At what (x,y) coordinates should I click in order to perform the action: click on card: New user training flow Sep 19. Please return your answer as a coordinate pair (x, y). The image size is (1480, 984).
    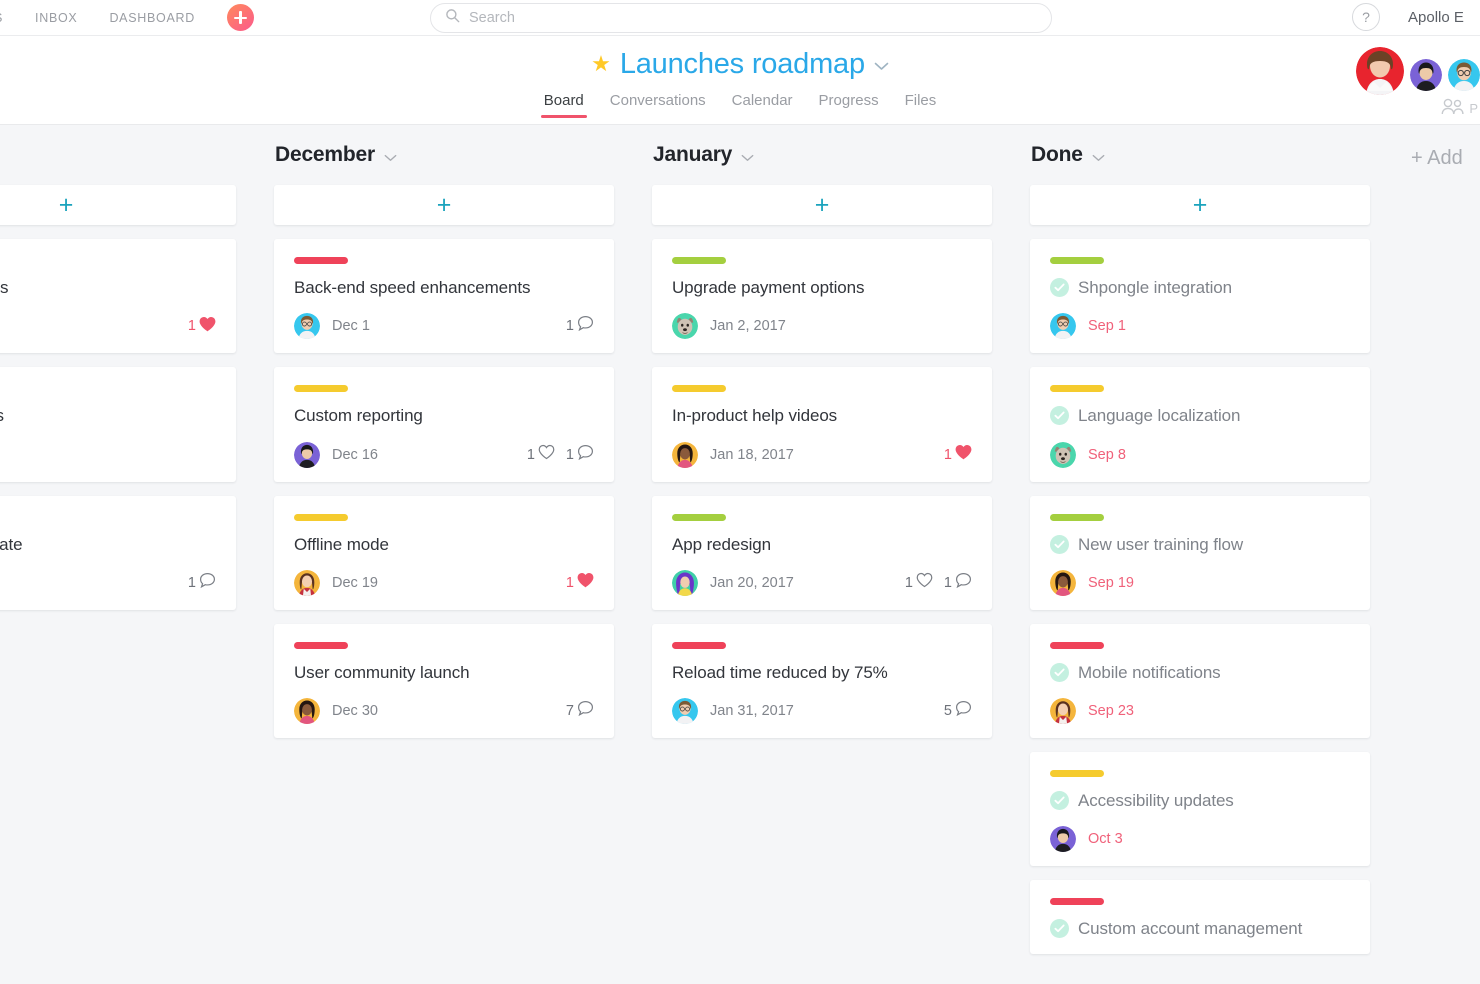
    Looking at the image, I should click on (1200, 552).